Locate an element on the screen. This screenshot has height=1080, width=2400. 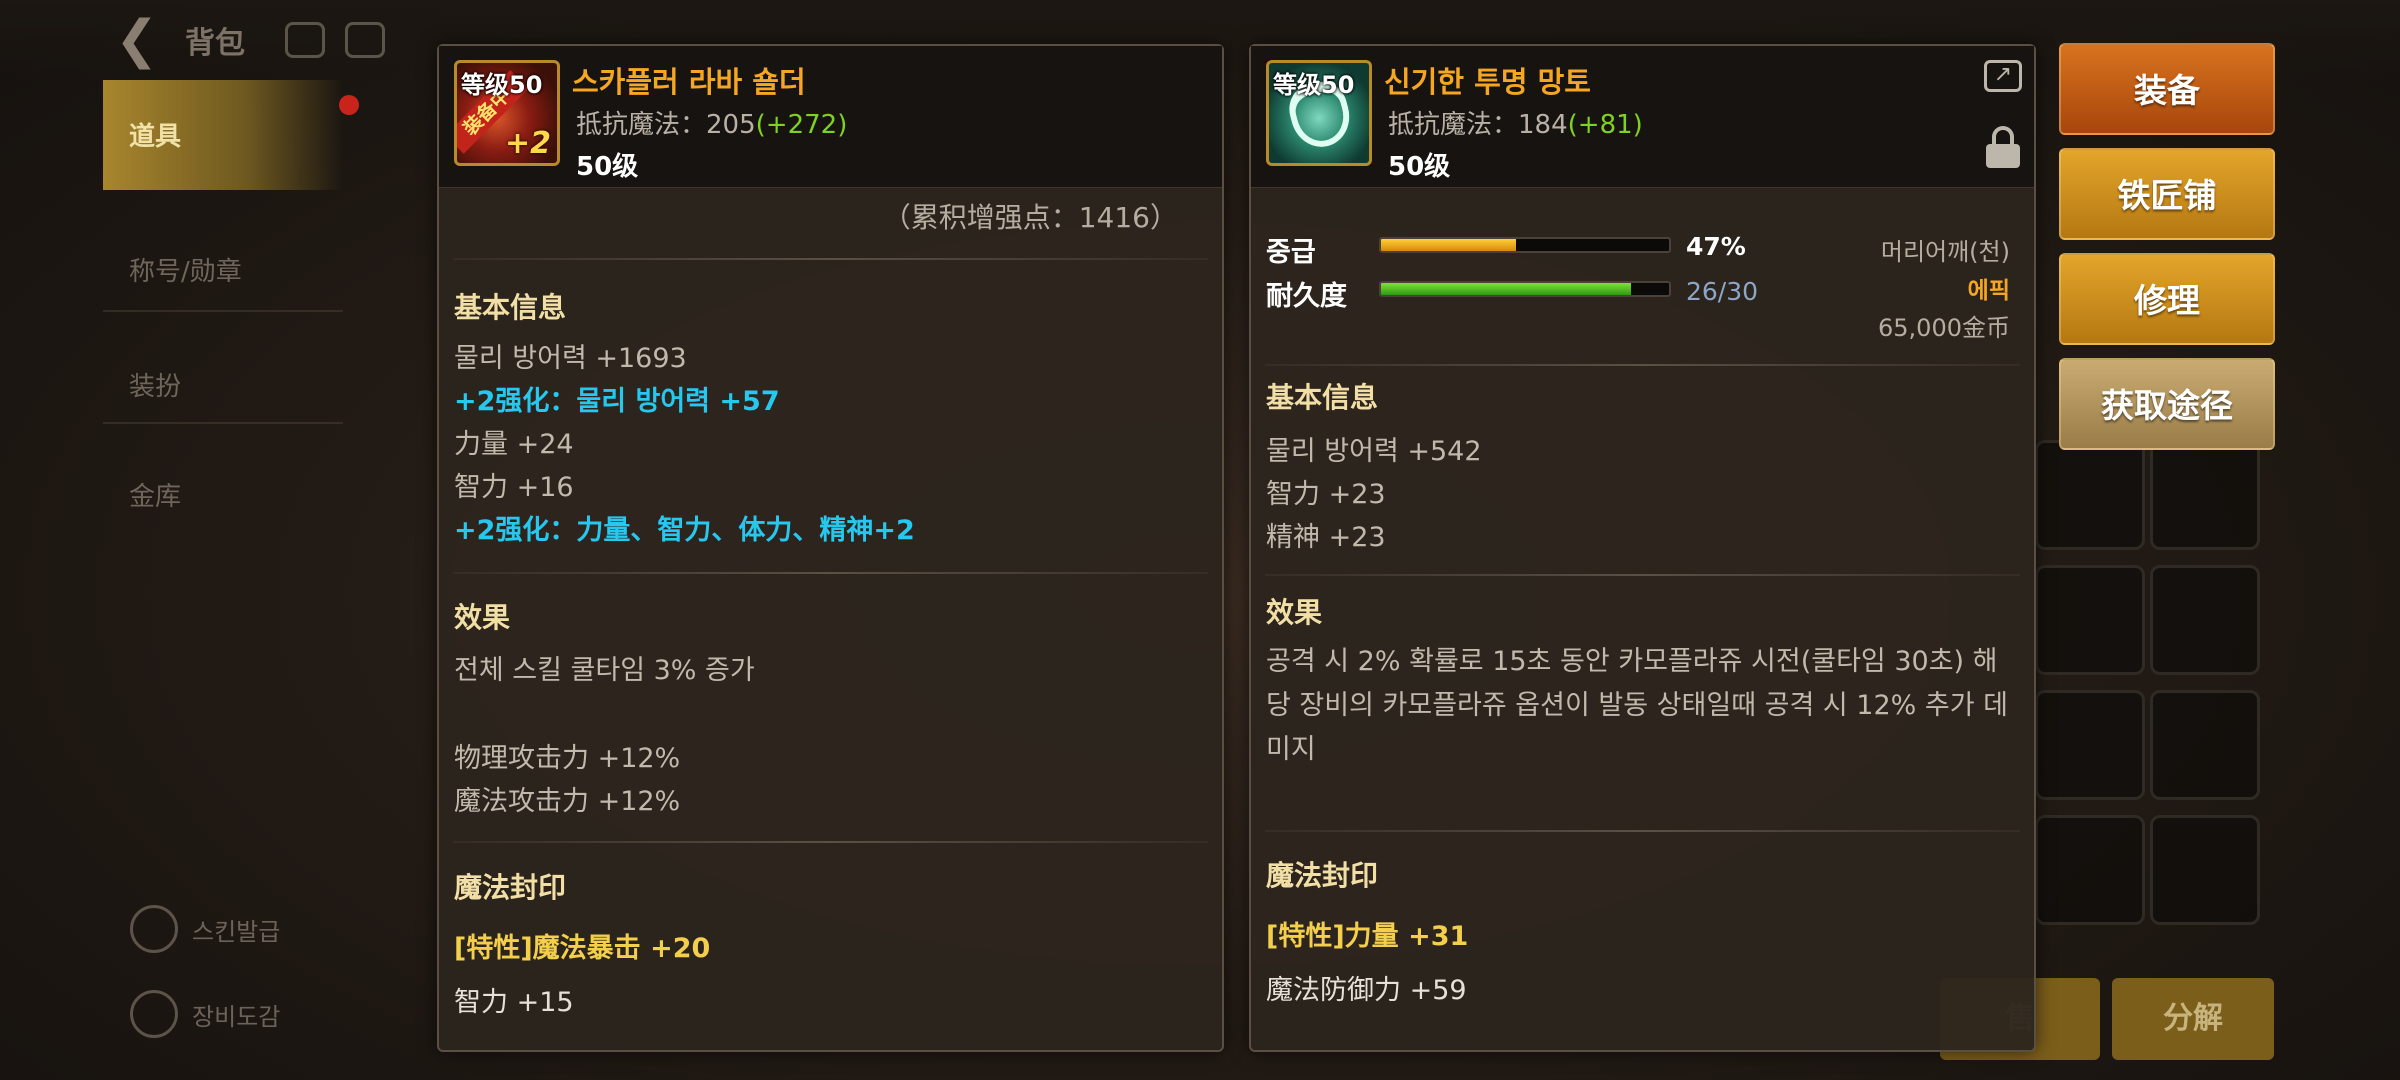
tooltip-header: 等级50 신기한 투명 망토 抵抗魔法：184(+81) 50级 ↗ is located at coordinates (1642, 117).